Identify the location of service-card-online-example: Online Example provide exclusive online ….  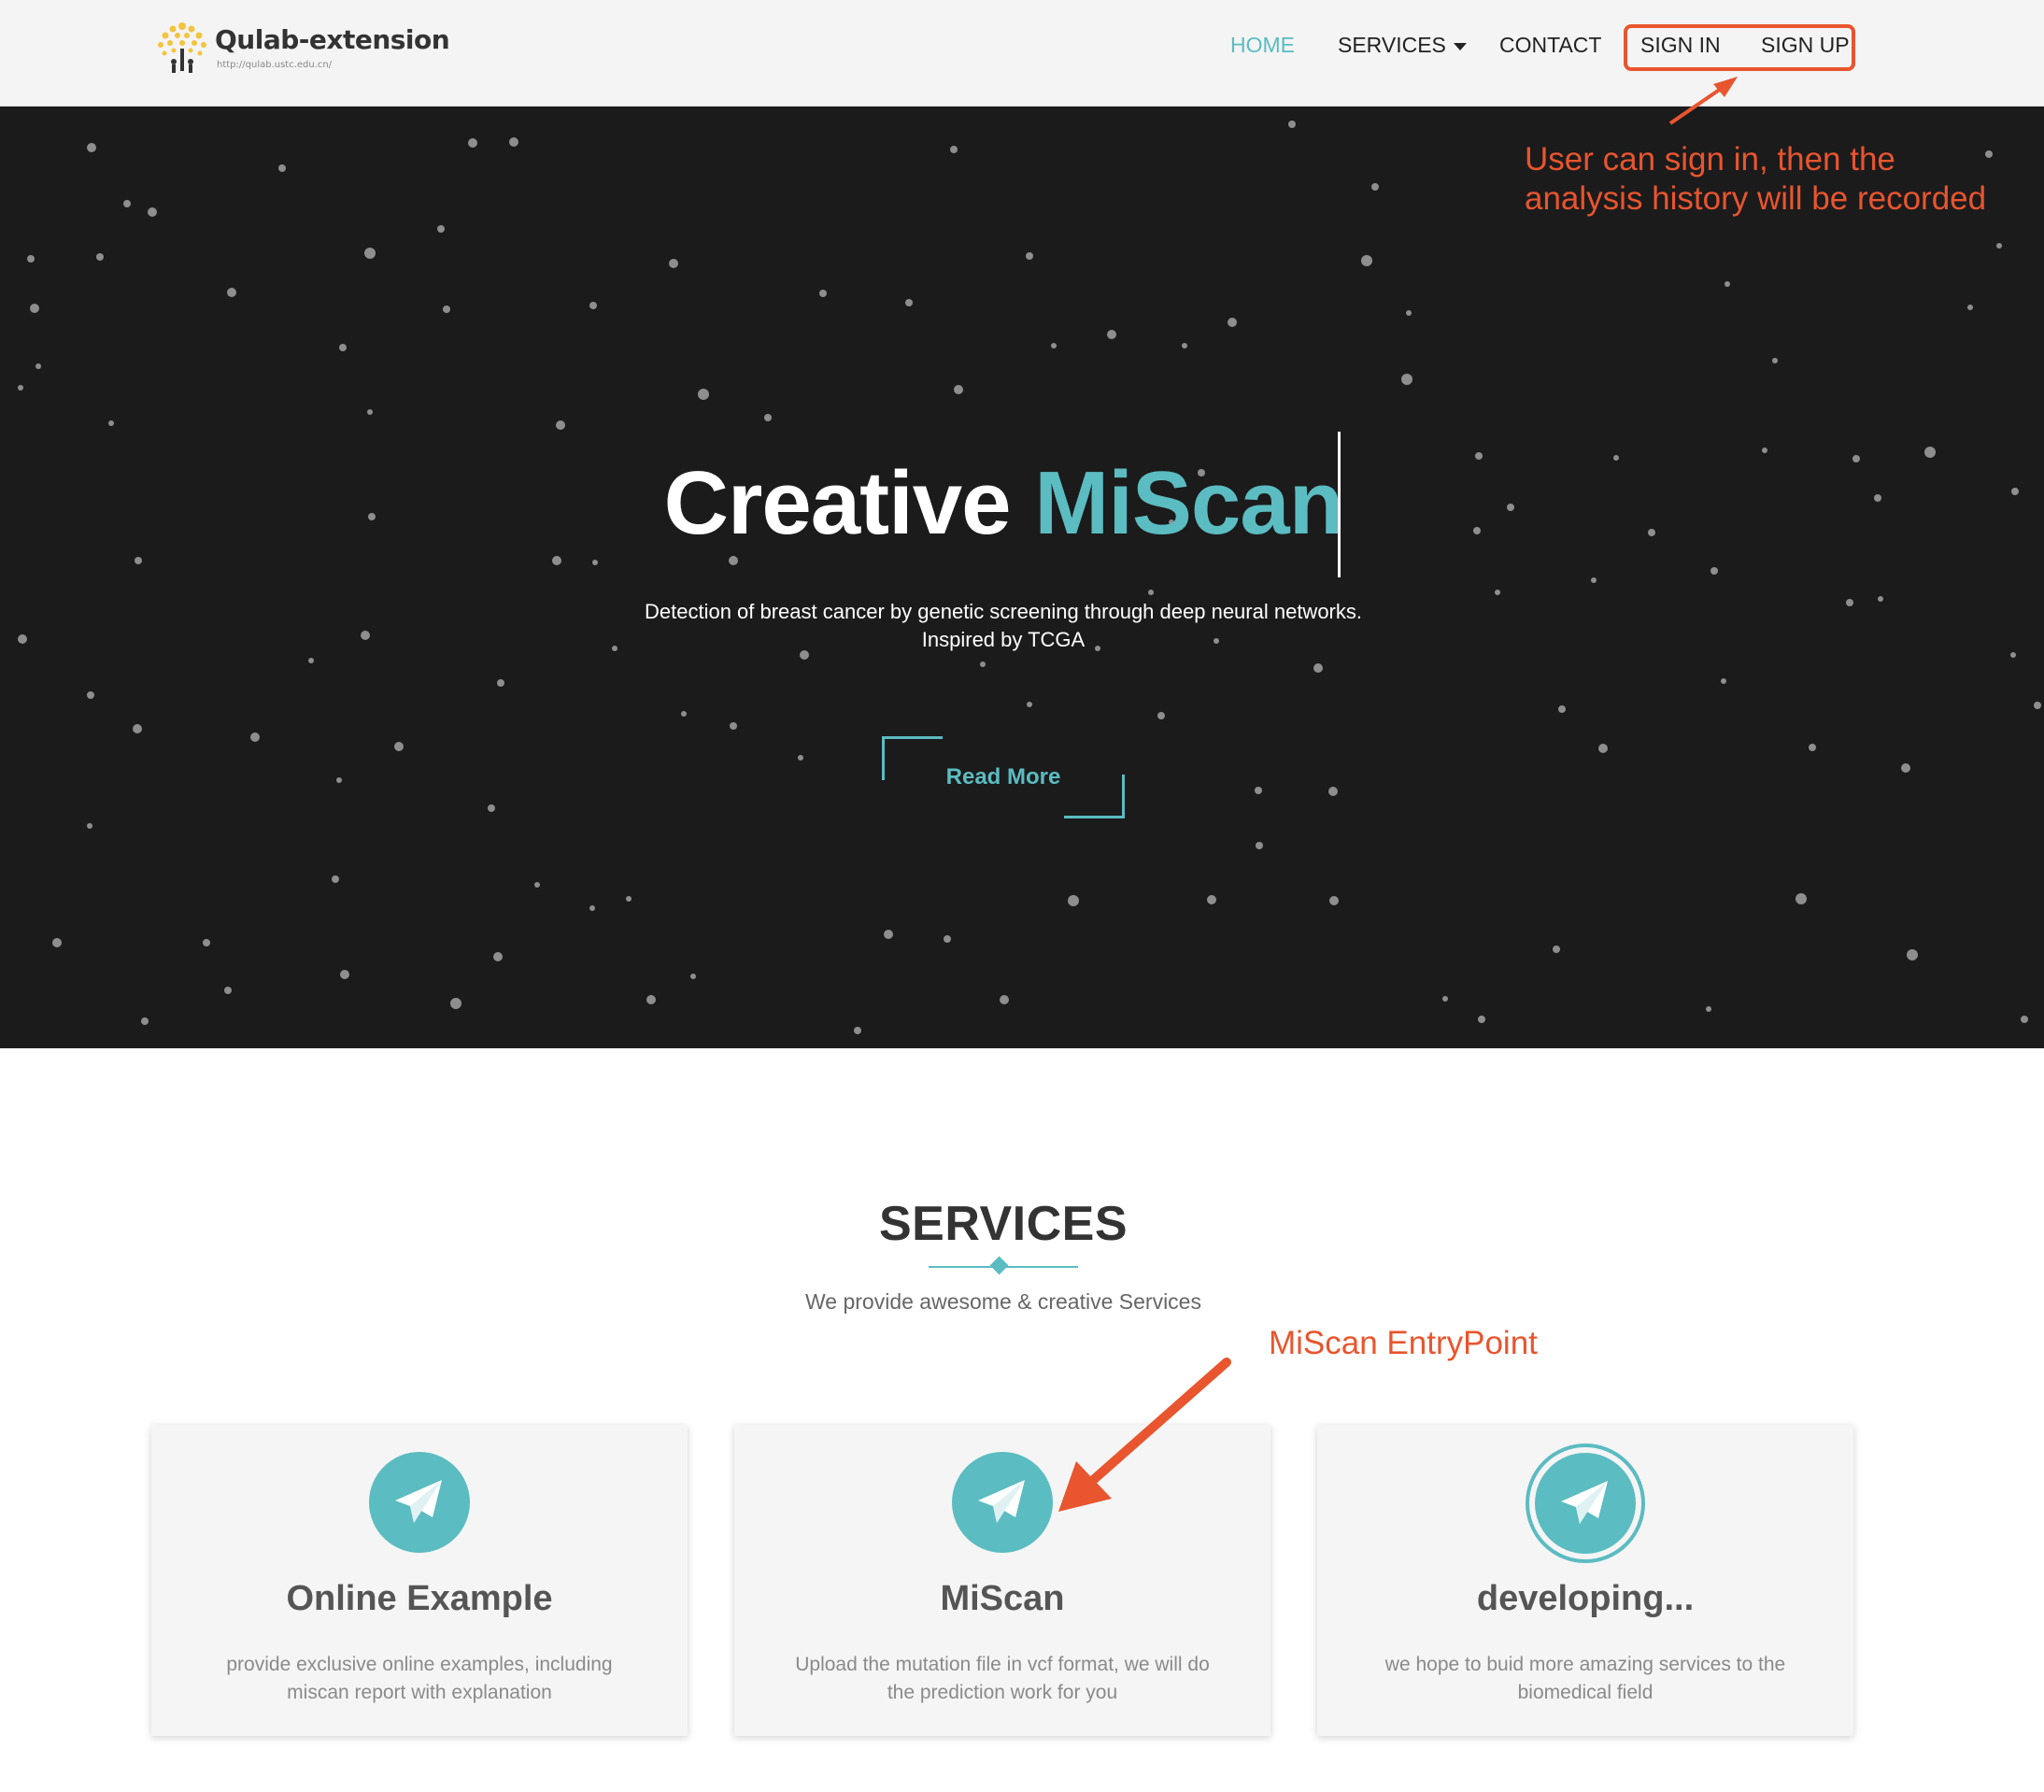
(420, 1580).